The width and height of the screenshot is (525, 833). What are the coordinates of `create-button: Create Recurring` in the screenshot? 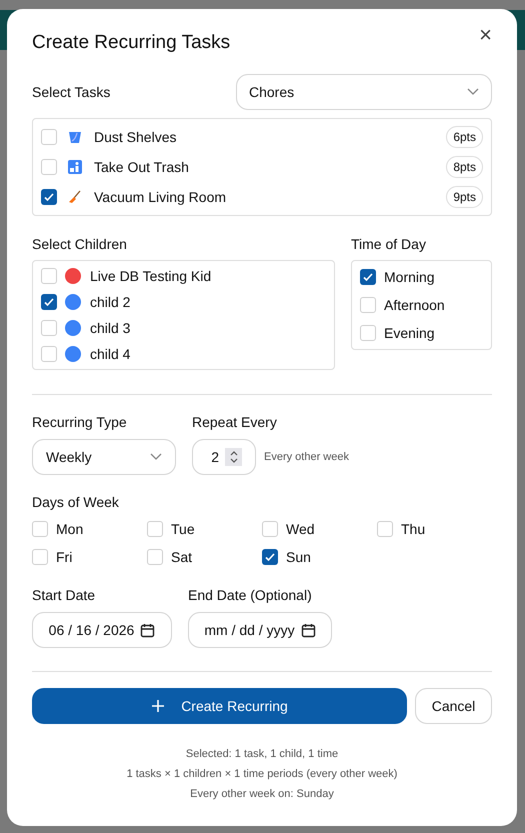 It's located at (219, 706).